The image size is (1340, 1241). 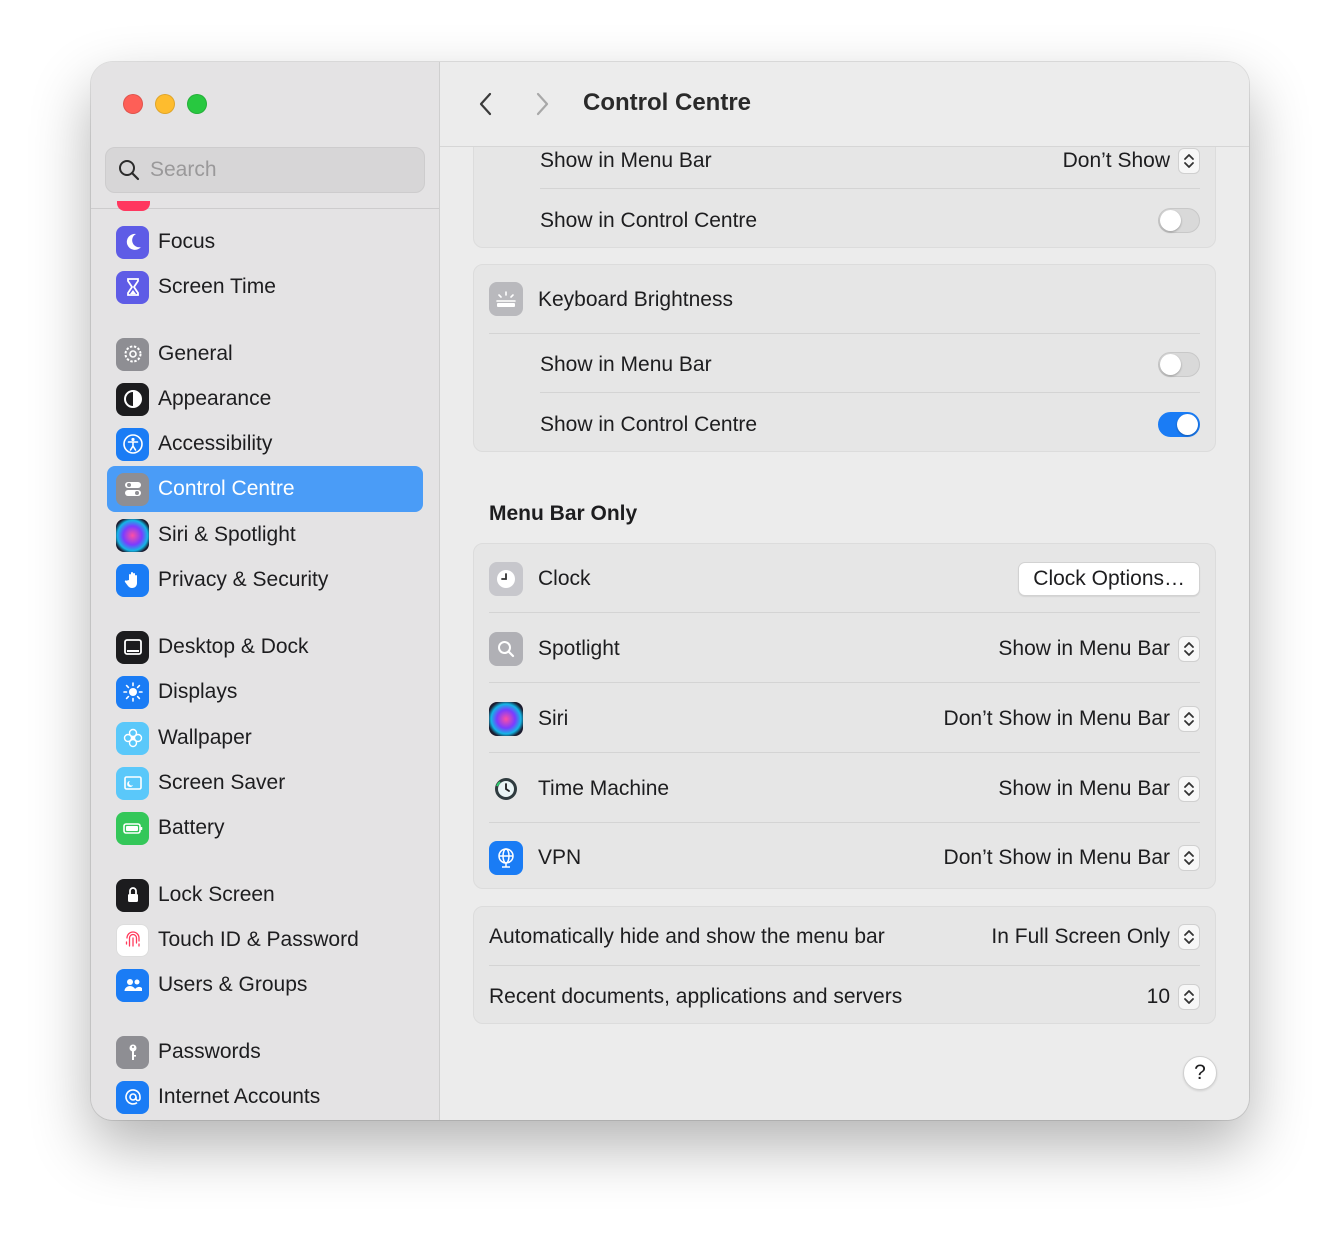 I want to click on siri-popup: Don’t Show in Menu Bar, so click(x=1072, y=719).